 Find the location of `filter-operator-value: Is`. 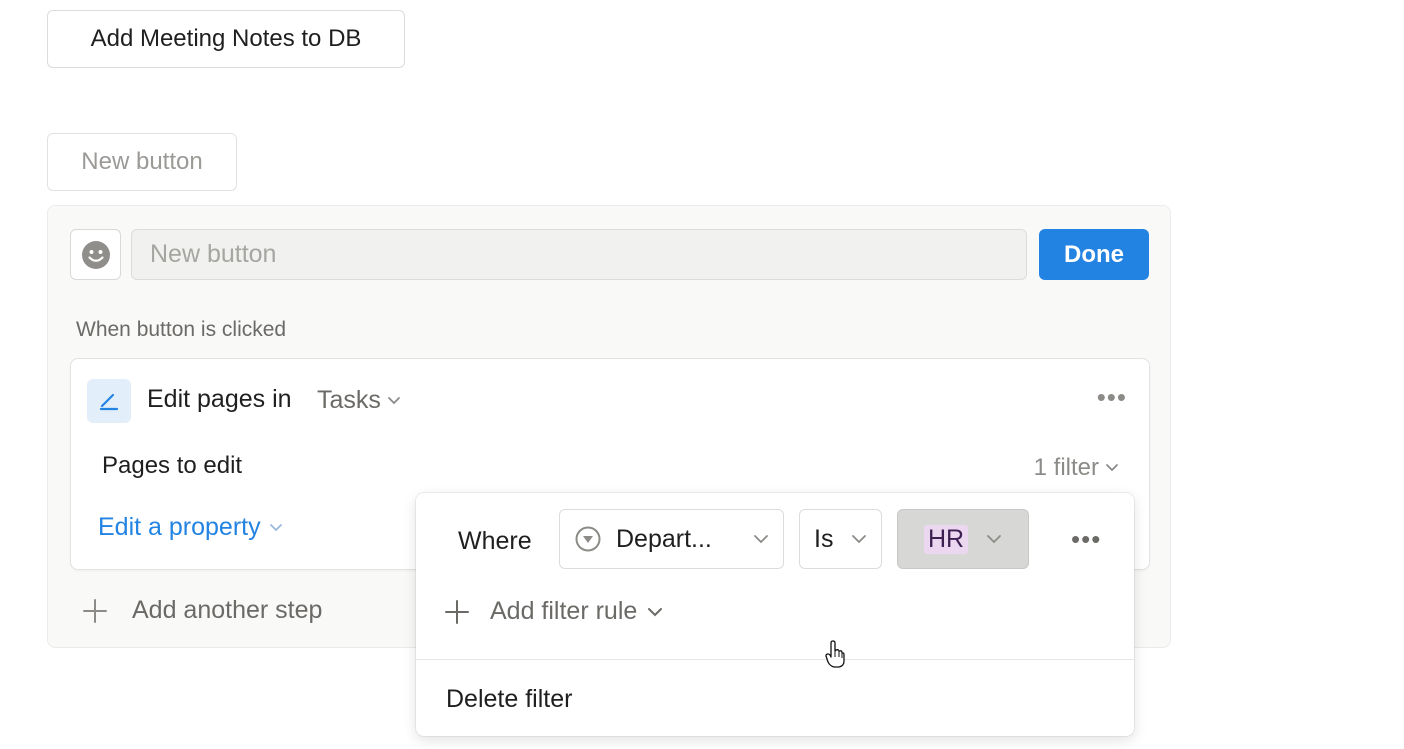

filter-operator-value: Is is located at coordinates (824, 538).